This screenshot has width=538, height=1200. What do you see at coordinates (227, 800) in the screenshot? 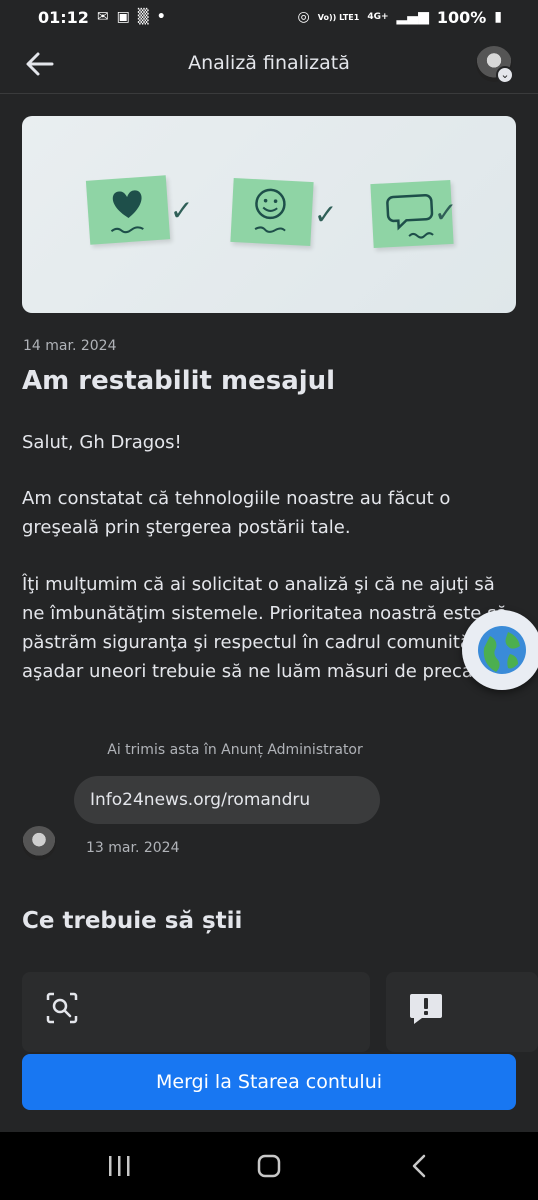
I see `post-link-bubble: Info24news.org/romandru` at bounding box center [227, 800].